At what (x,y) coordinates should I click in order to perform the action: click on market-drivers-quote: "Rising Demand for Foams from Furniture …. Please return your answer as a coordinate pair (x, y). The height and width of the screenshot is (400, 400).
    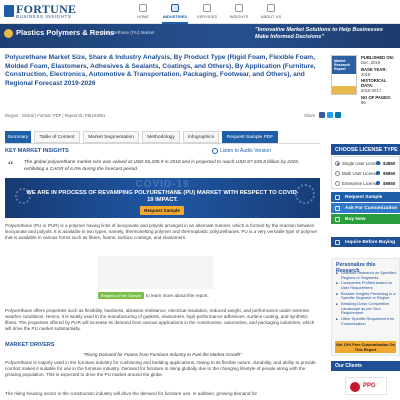
    Looking at the image, I should click on (162, 354).